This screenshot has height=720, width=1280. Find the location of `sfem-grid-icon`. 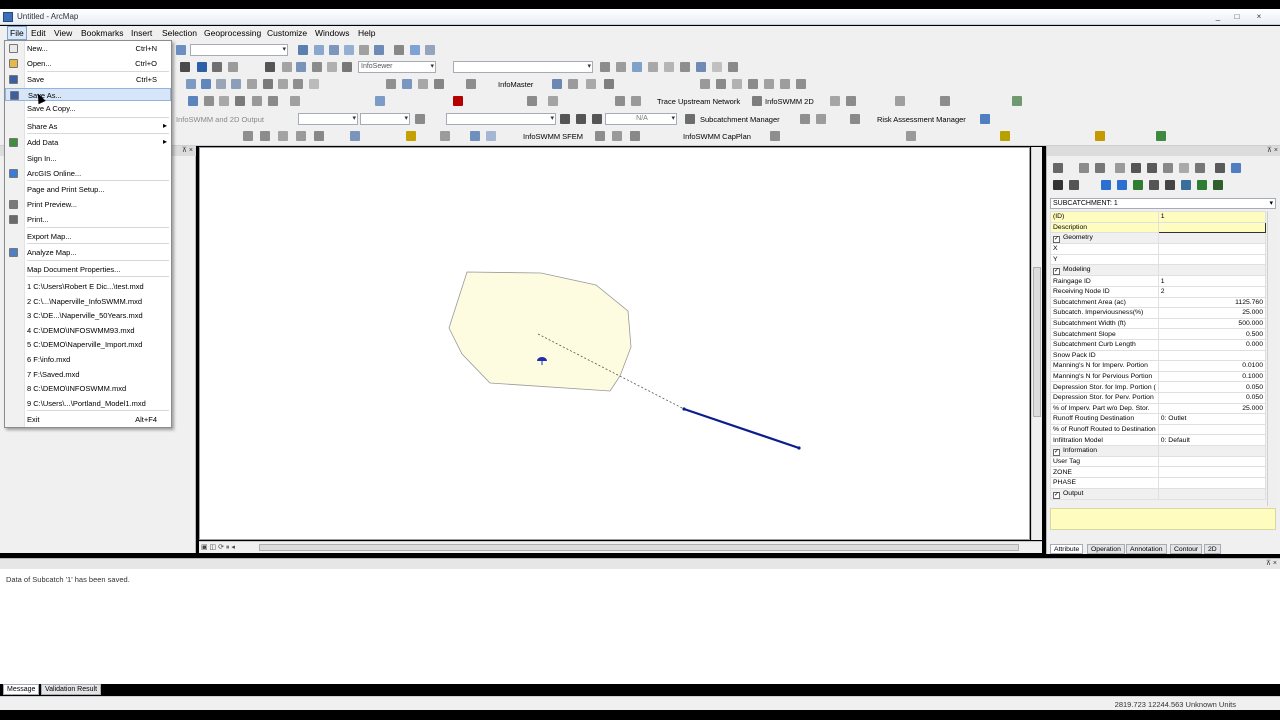

sfem-grid-icon is located at coordinates (491, 136).